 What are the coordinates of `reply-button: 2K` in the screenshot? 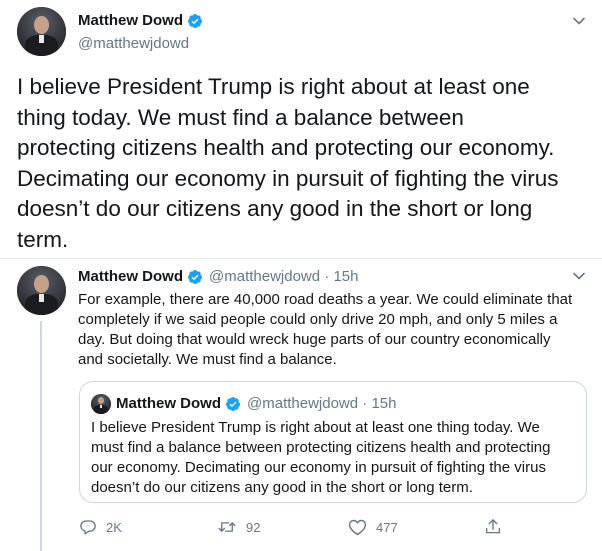 It's located at (100, 527).